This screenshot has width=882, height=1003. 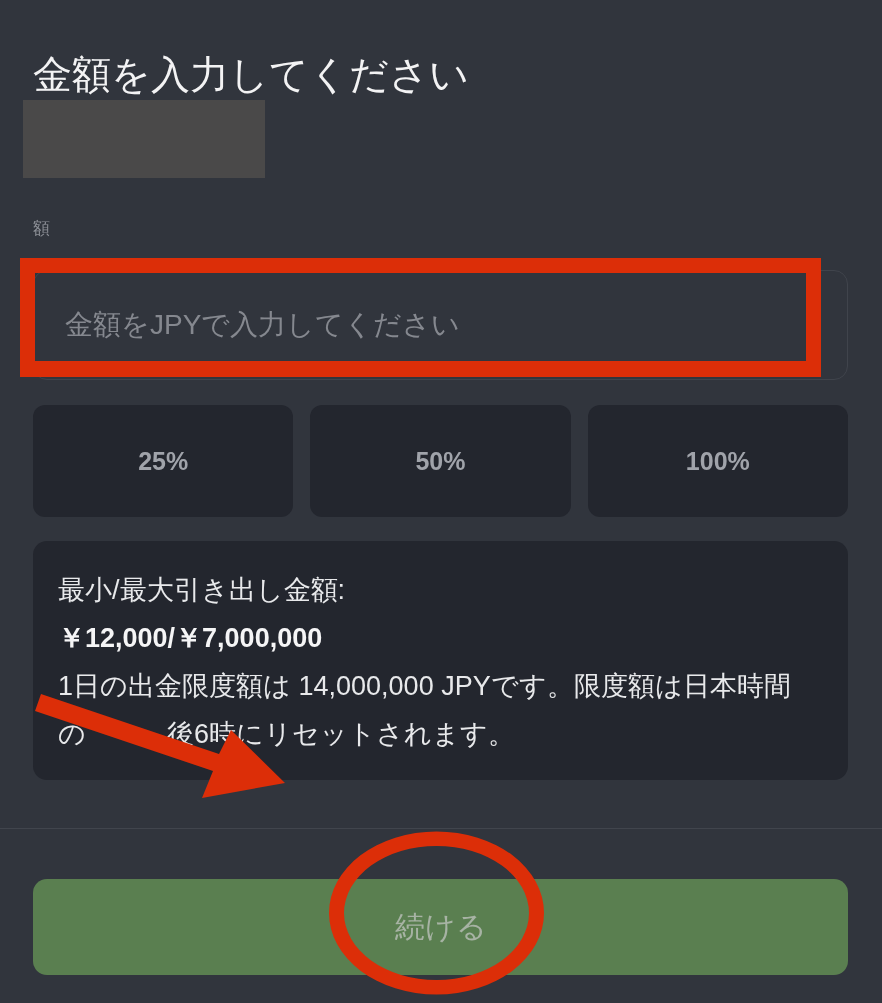 What do you see at coordinates (251, 75) in the screenshot?
I see `page-title: 金額を入力してください` at bounding box center [251, 75].